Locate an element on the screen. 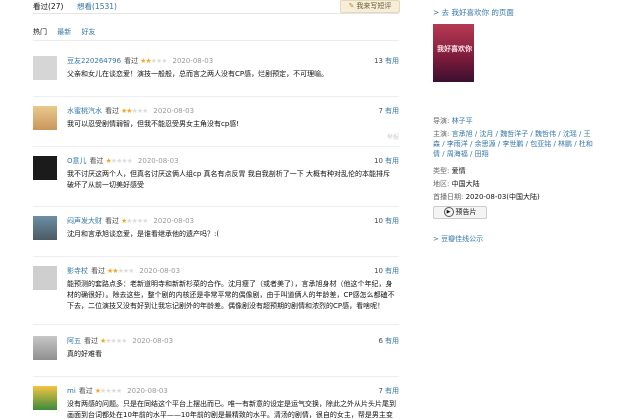 The width and height of the screenshot is (640, 419). region-label: 地区: is located at coordinates (441, 184).